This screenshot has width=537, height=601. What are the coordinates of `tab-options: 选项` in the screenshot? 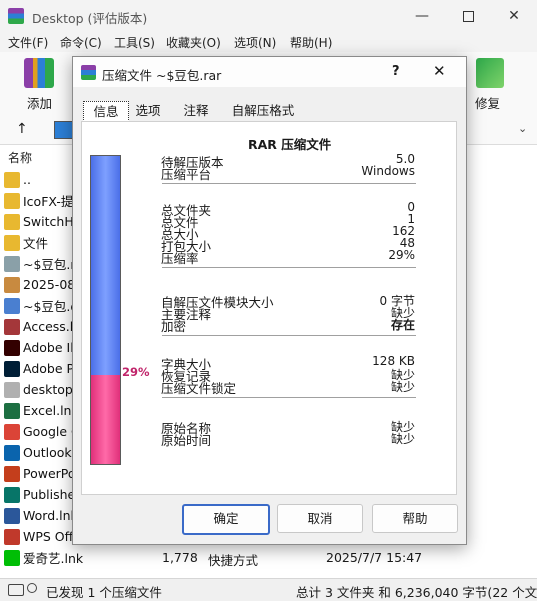 It's located at (148, 110).